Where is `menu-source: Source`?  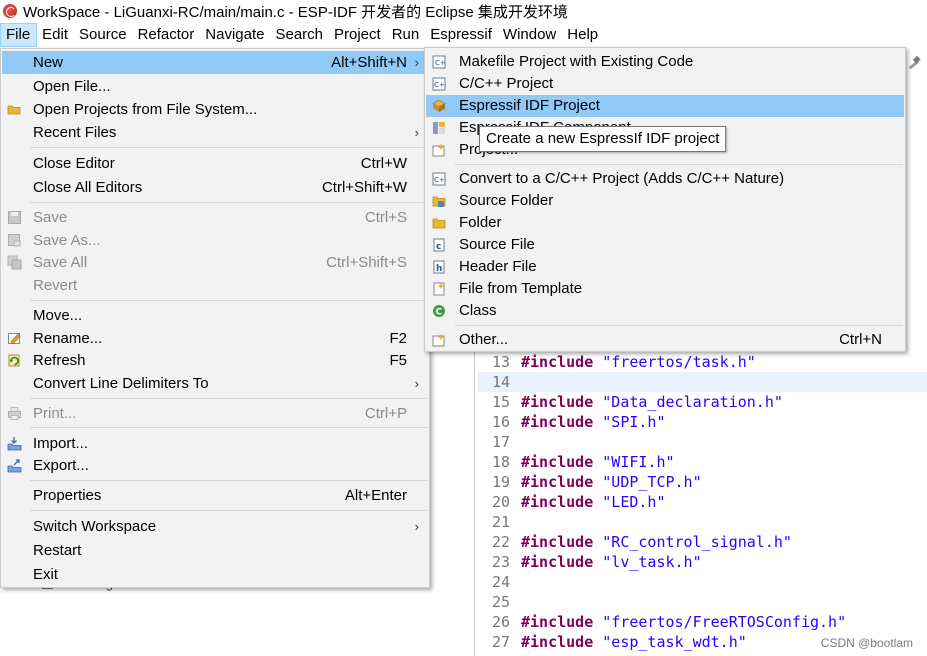
menu-source: Source is located at coordinates (103, 35).